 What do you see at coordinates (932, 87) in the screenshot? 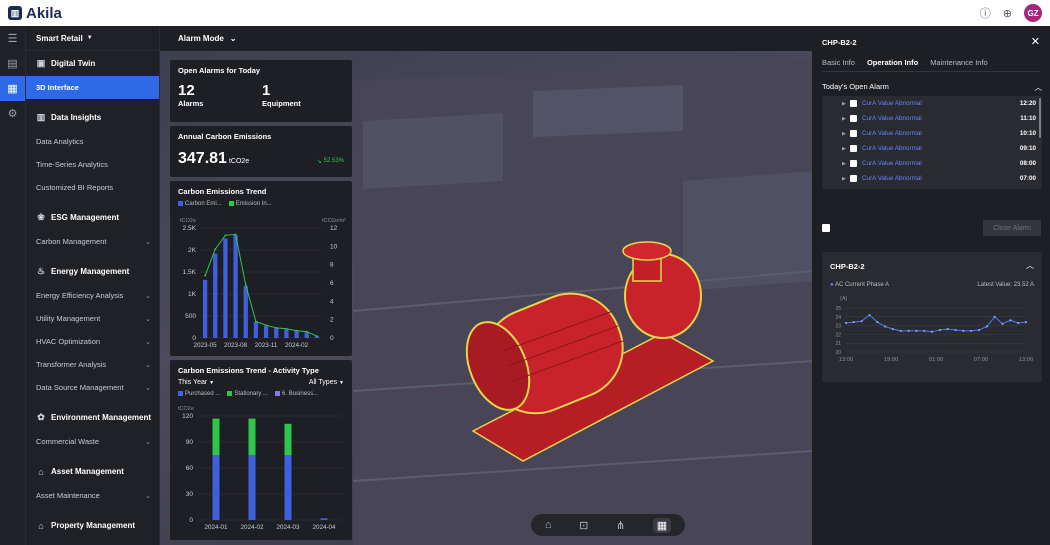
I see `open-alarm-header: Today's Open Alarm ︿` at bounding box center [932, 87].